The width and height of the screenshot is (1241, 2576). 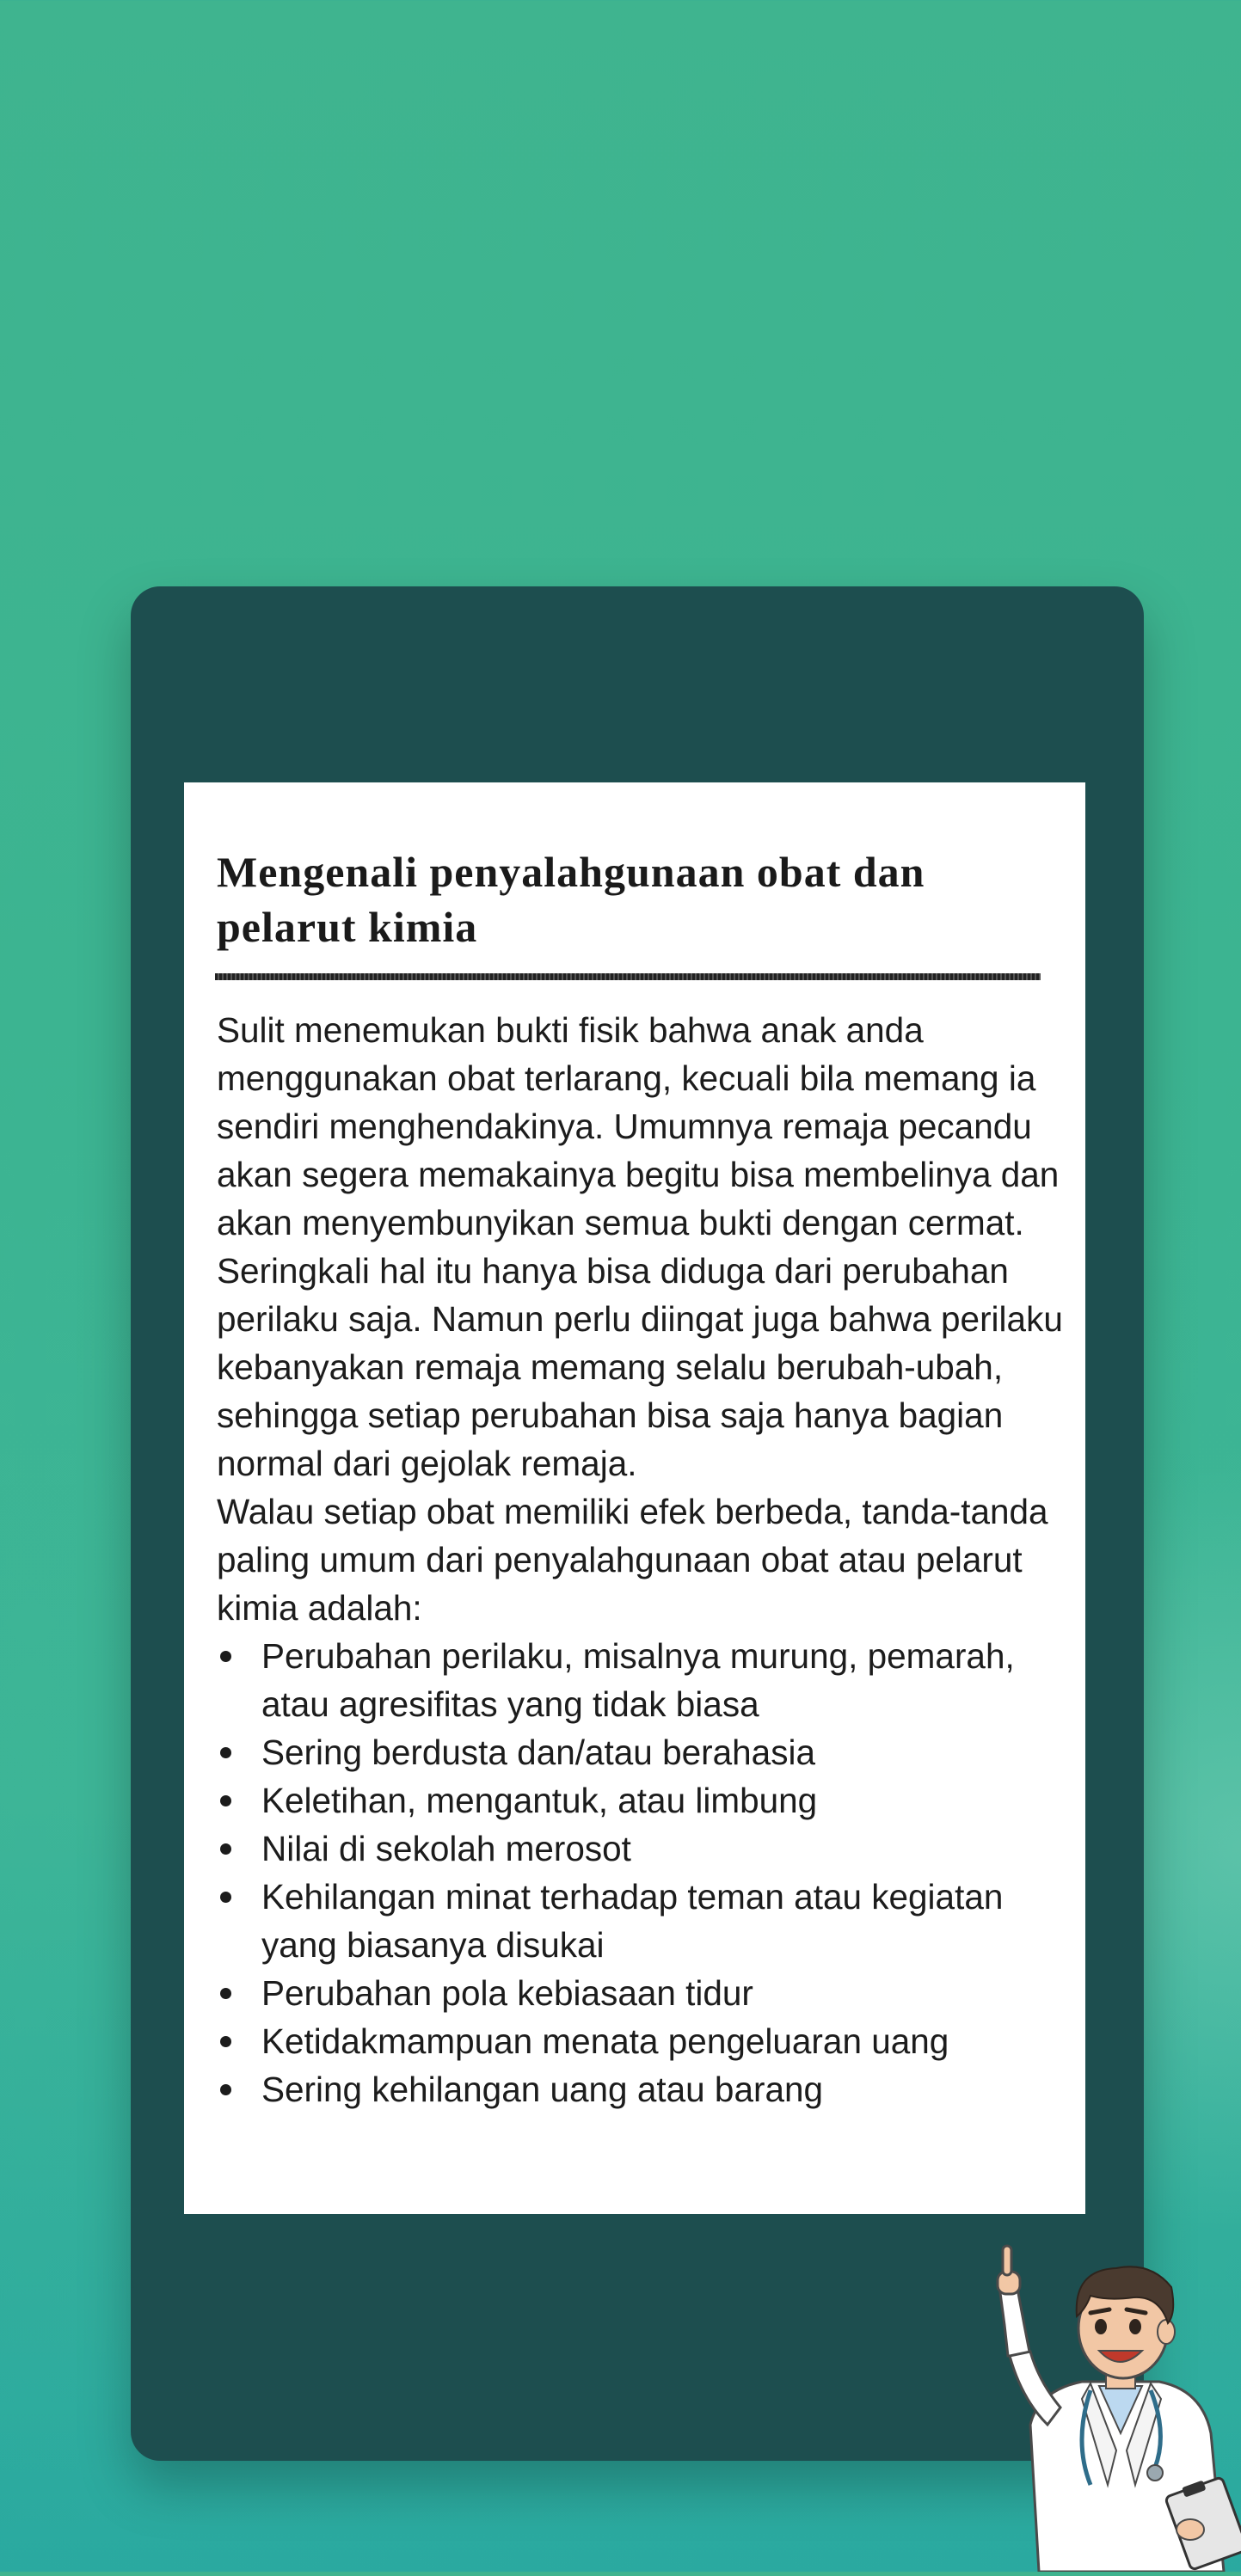 I want to click on list-item-text: Nilai di sekolah merosot, so click(x=446, y=1848).